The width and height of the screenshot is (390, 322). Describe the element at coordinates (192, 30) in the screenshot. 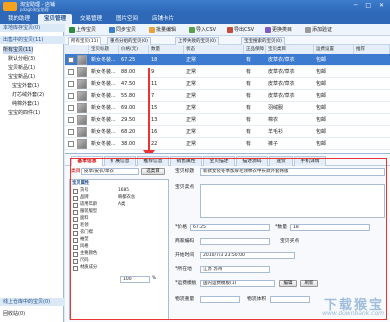

I see `import-icon` at that location.